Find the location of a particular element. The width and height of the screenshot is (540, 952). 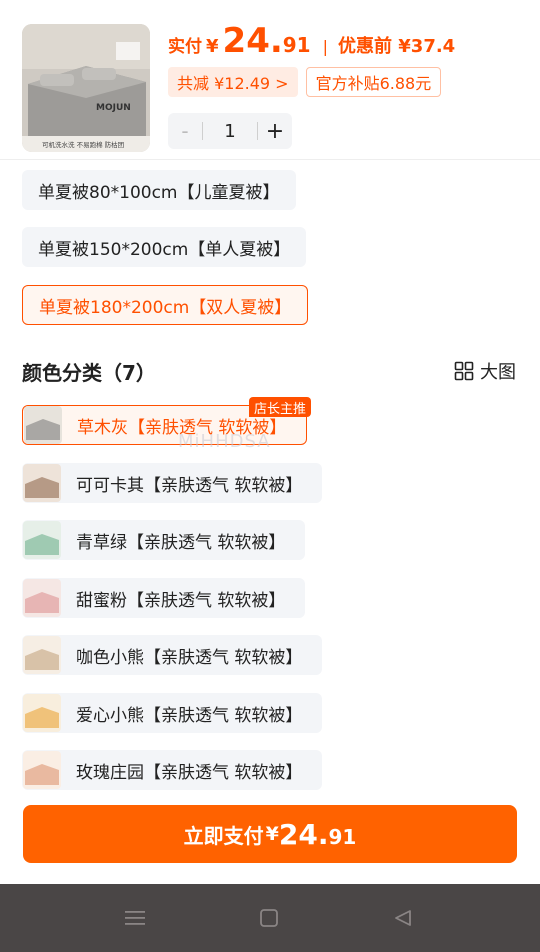

discount-badges: 共减 ¥12.49 > 官方补贴6.88元 is located at coordinates (305, 82).